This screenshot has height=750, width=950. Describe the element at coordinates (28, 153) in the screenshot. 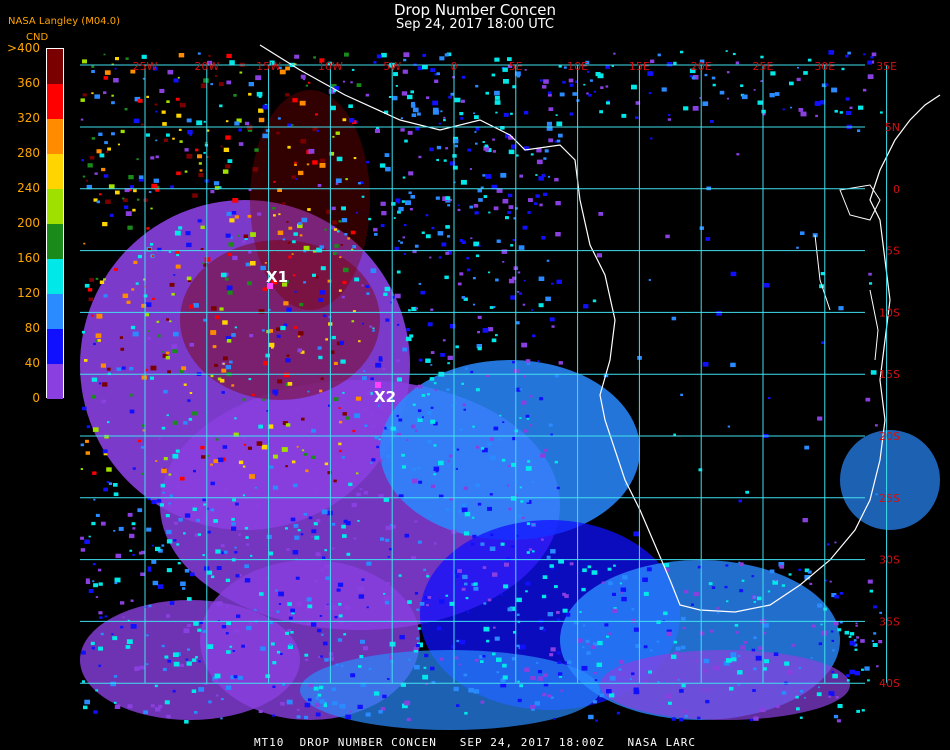

I see `legend-label: 280` at that location.